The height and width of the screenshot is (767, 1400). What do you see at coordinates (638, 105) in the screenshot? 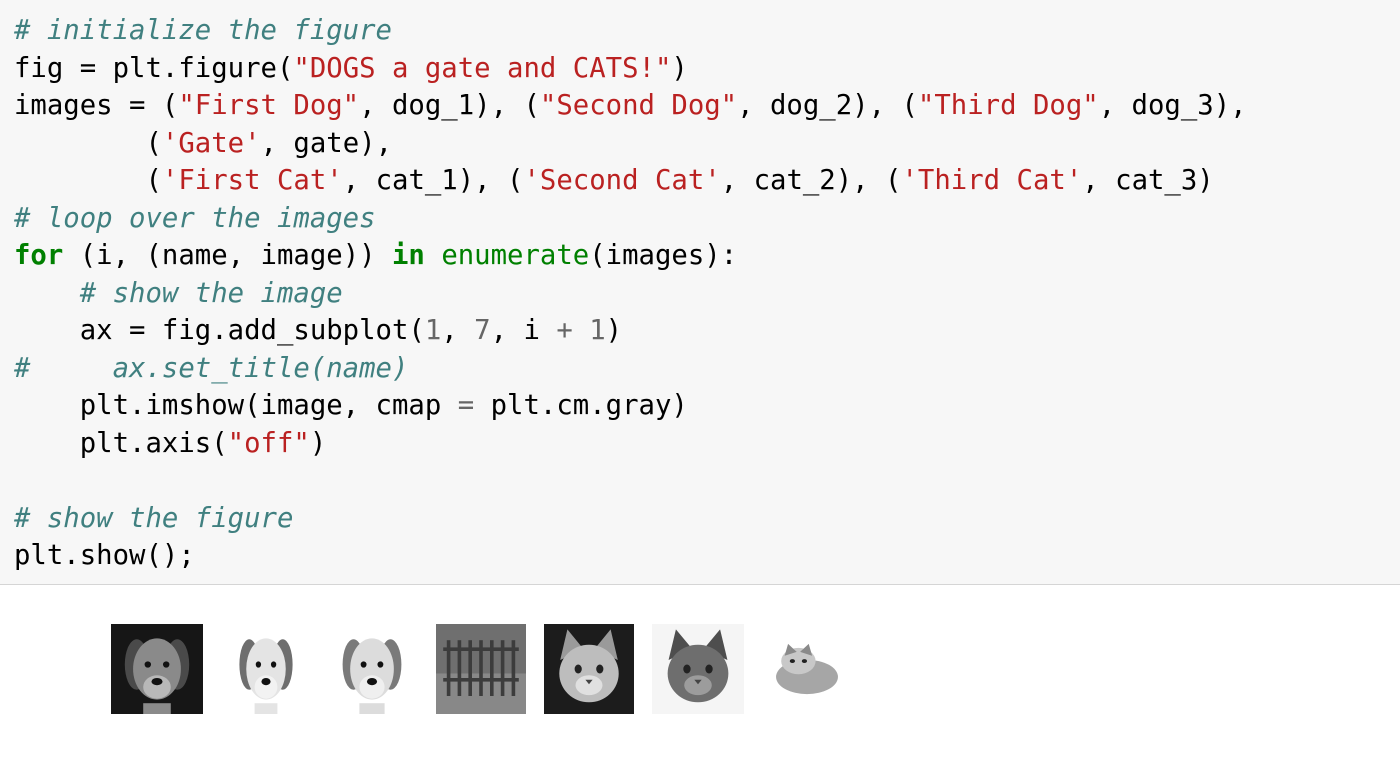
I see `code-token: "Second Dog"` at bounding box center [638, 105].